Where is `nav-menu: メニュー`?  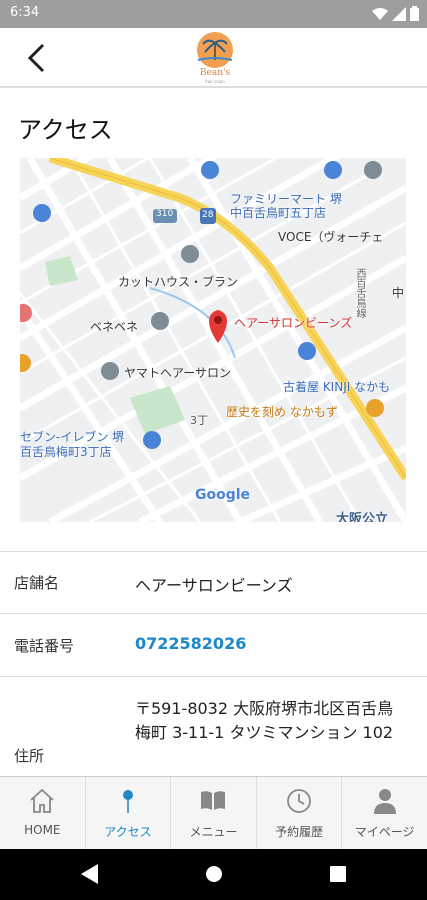 nav-menu: メニュー is located at coordinates (214, 813).